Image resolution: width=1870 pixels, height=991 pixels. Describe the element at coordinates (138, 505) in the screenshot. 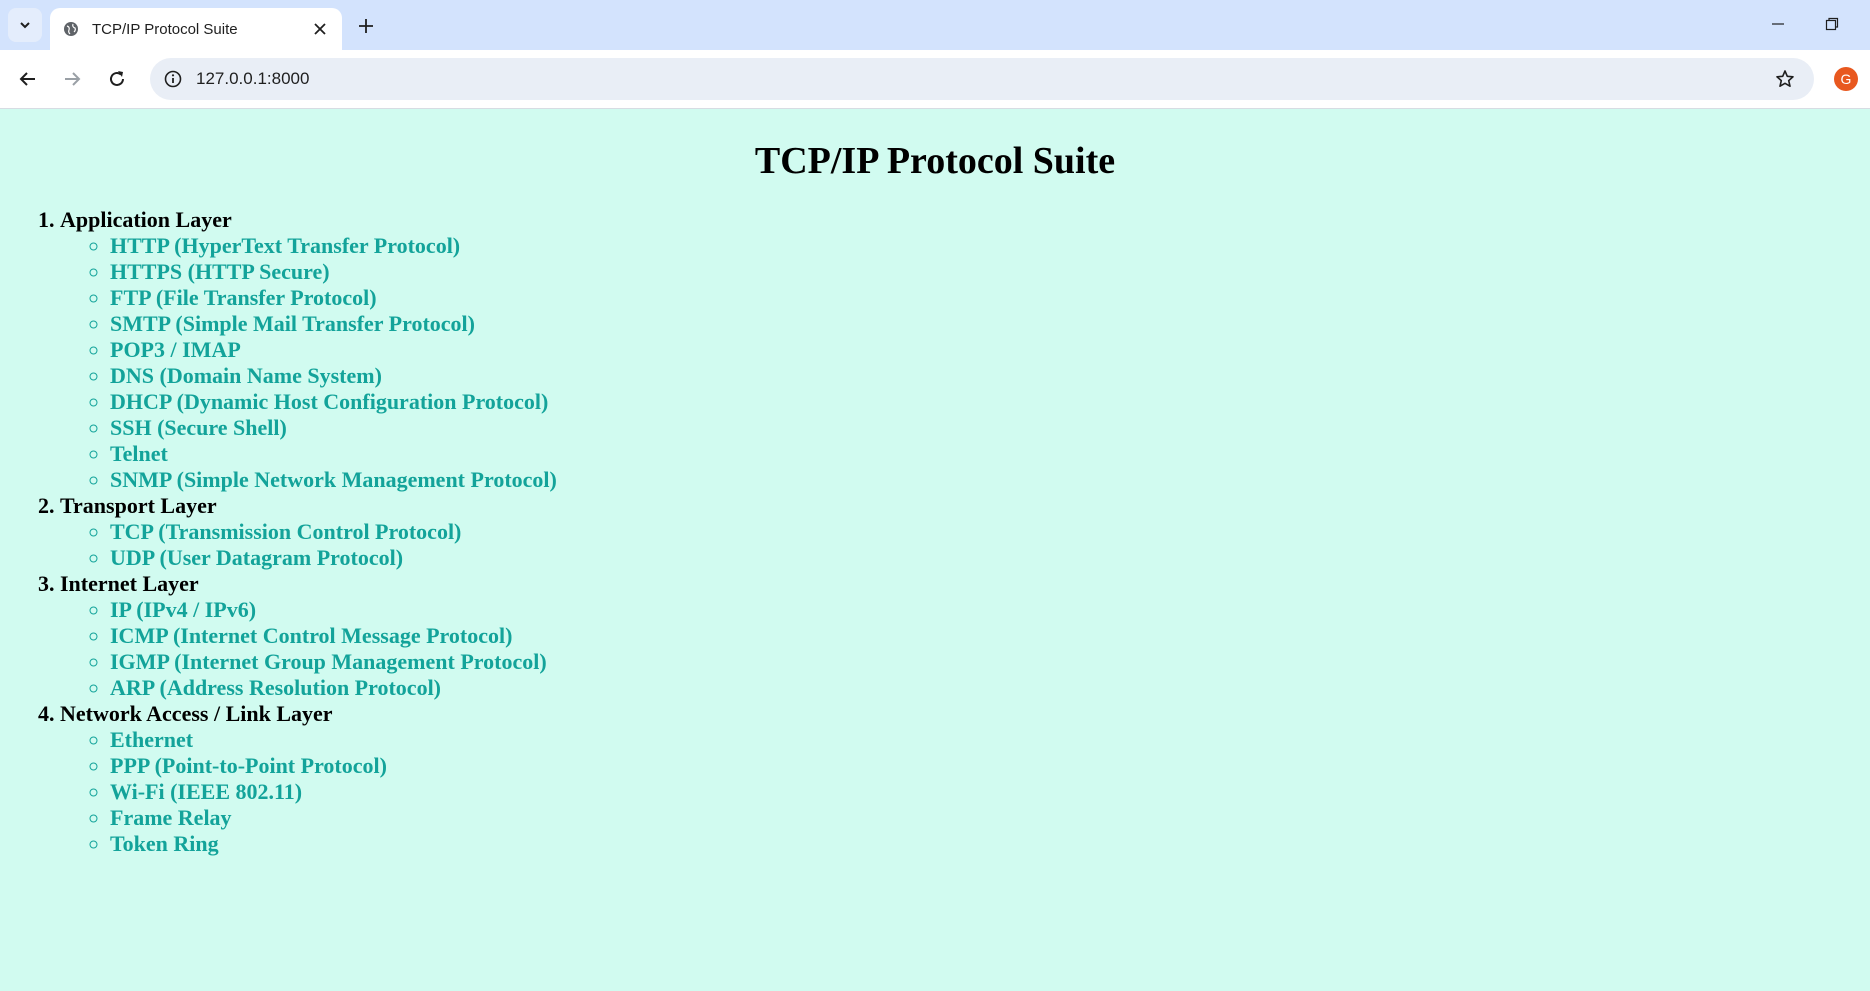

I see `layer-title: Transport Layer` at that location.